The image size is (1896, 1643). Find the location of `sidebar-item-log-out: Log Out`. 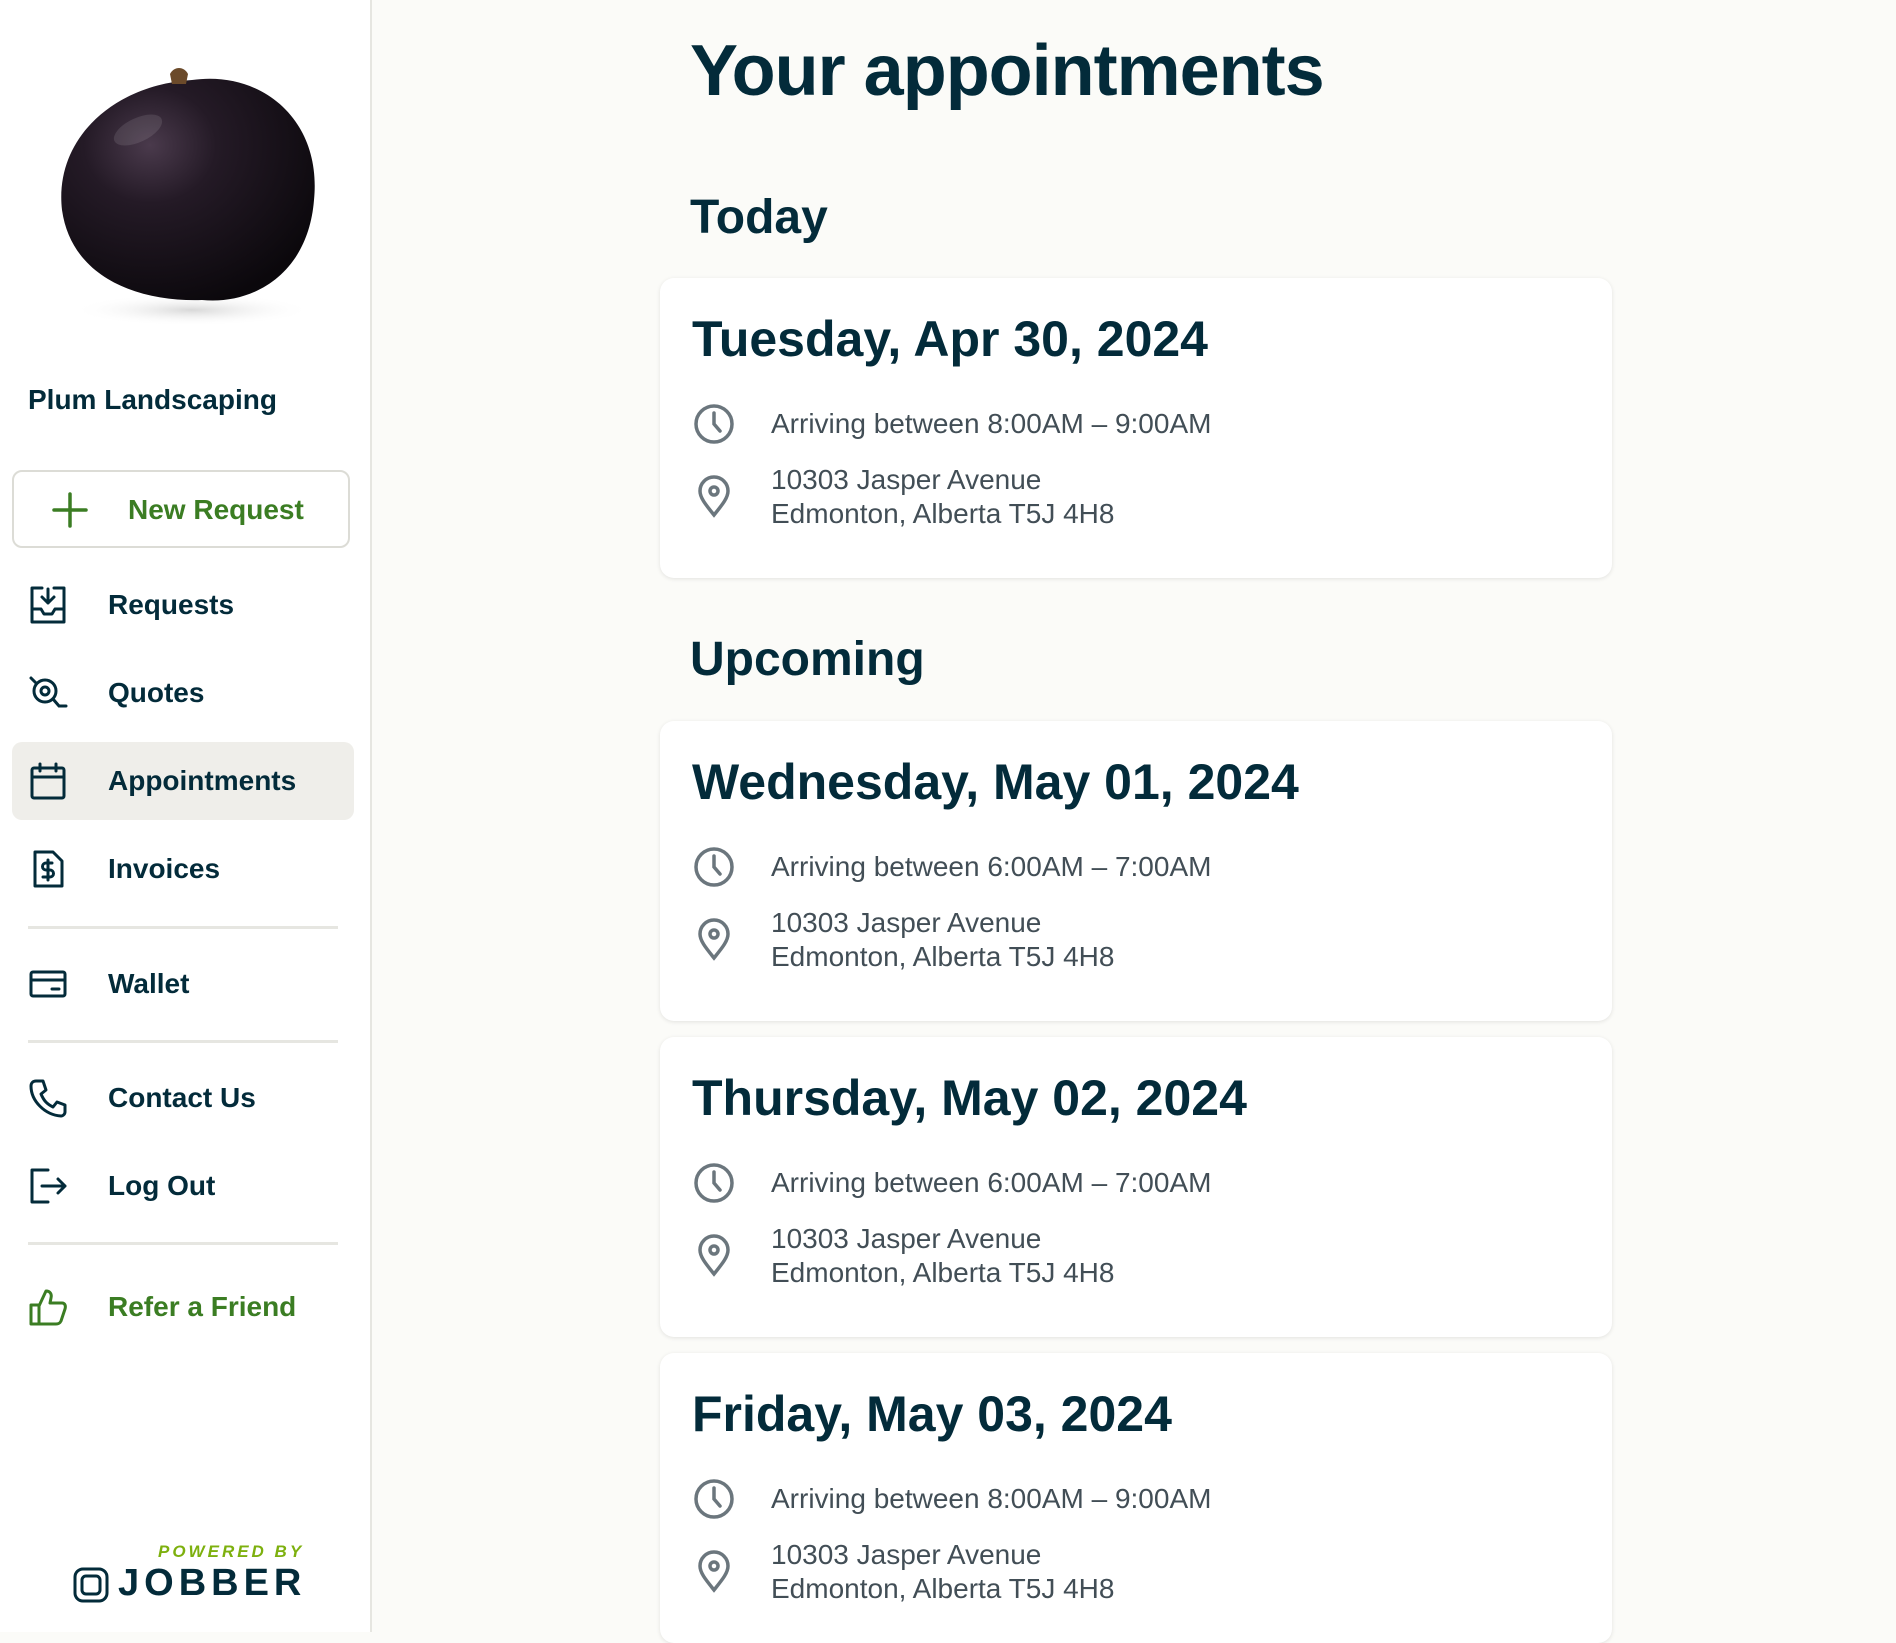

sidebar-item-log-out: Log Out is located at coordinates (183, 1186).